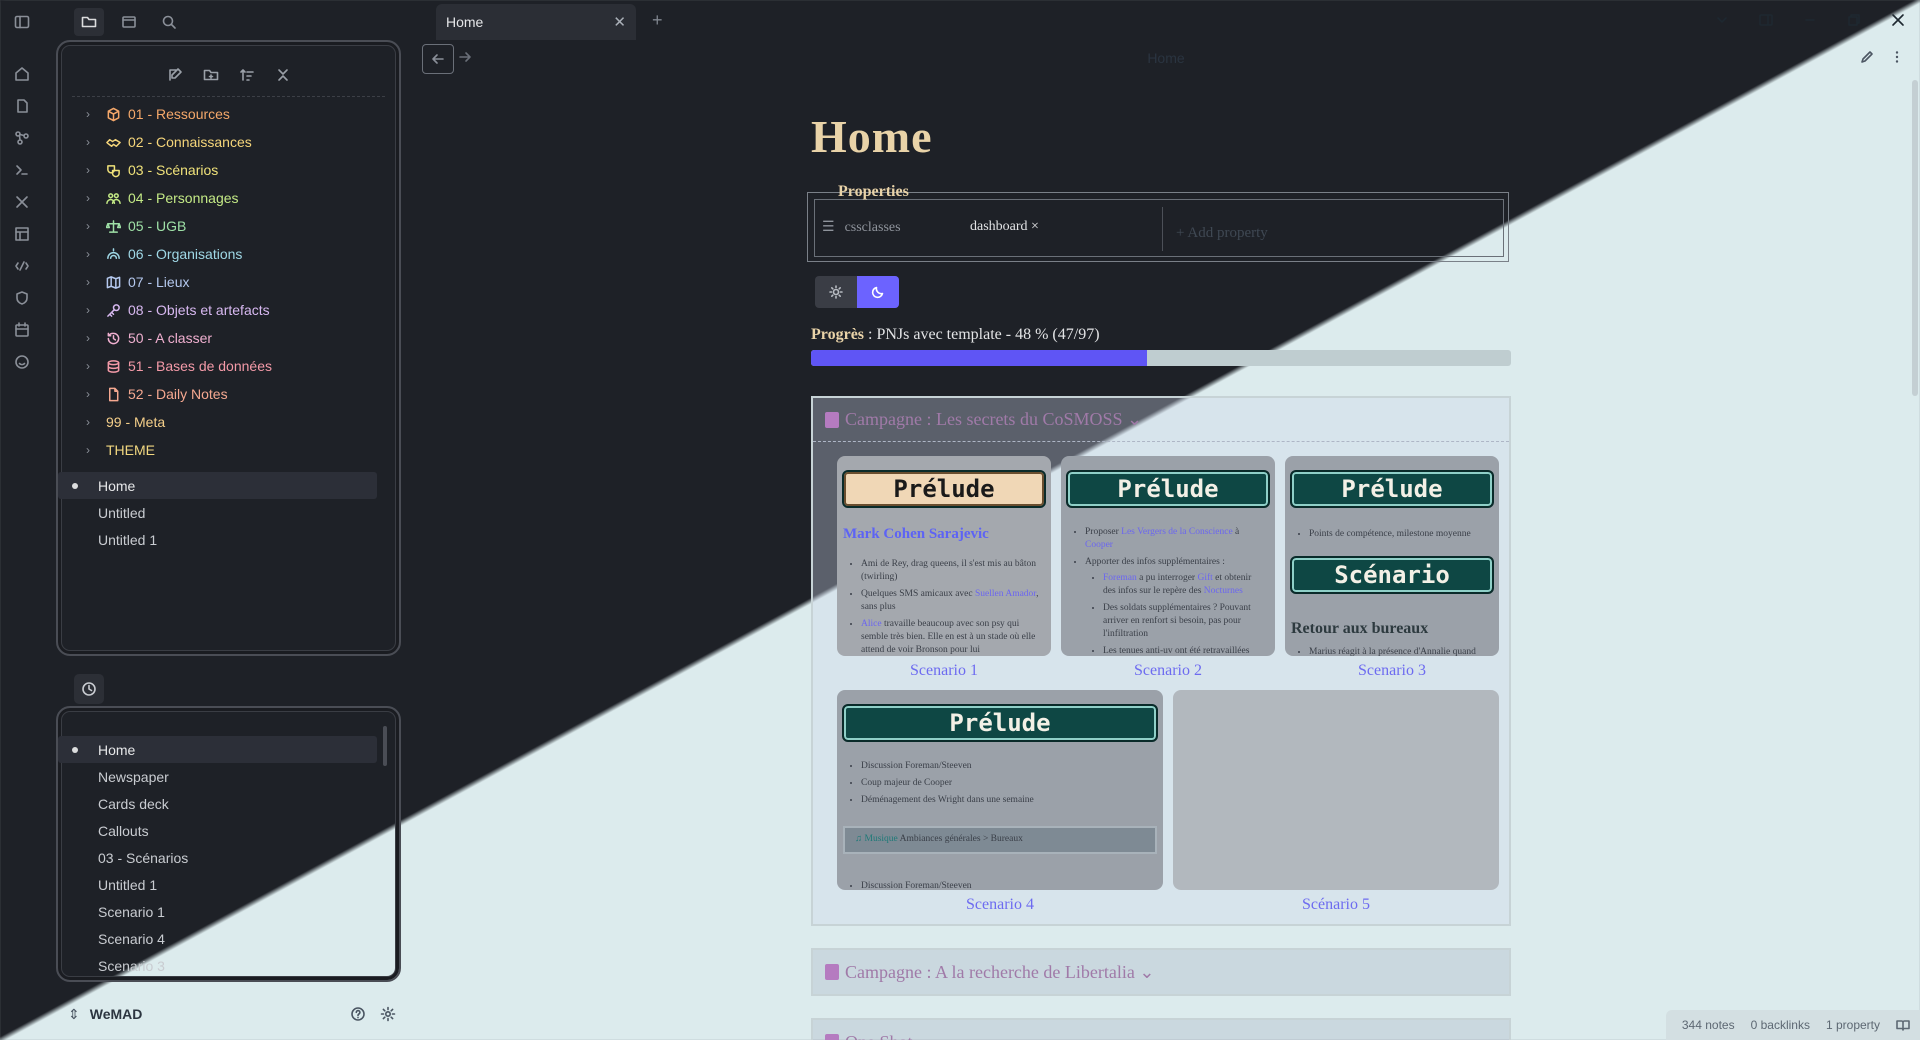 The width and height of the screenshot is (1920, 1040). What do you see at coordinates (1766, 20) in the screenshot?
I see `right-sidebar-icon` at bounding box center [1766, 20].